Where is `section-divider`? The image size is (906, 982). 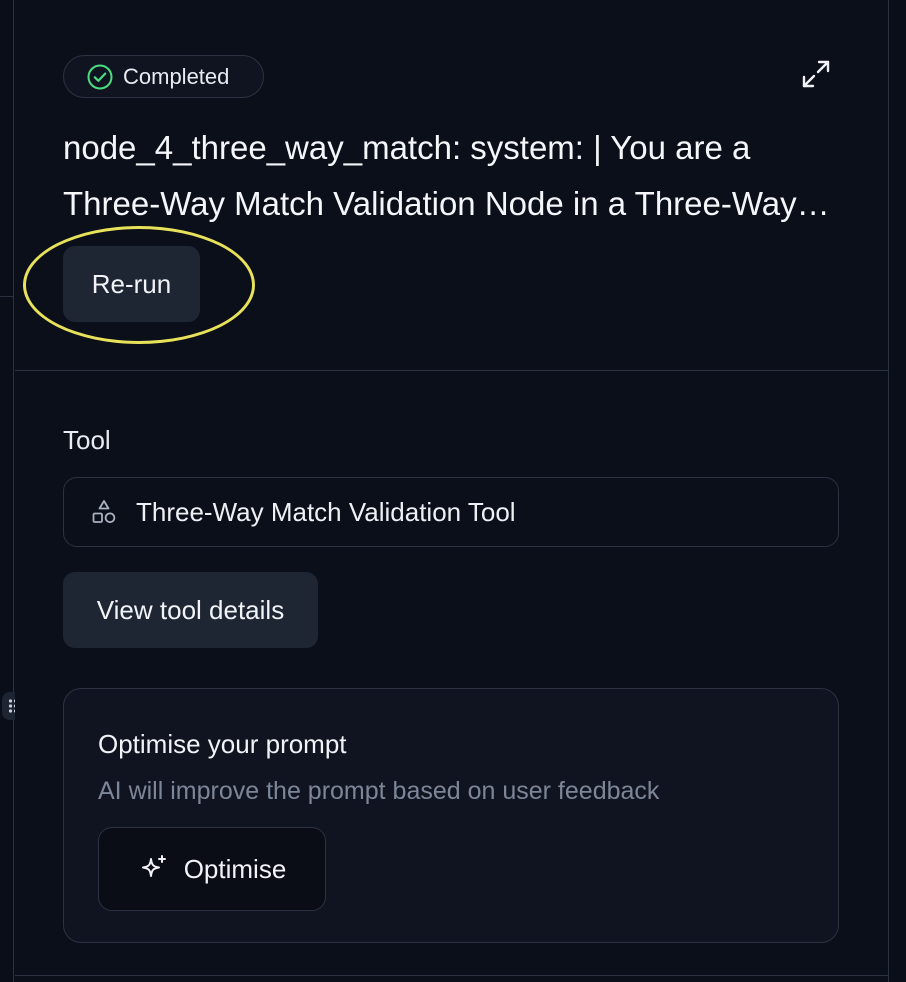
section-divider is located at coordinates (451, 370).